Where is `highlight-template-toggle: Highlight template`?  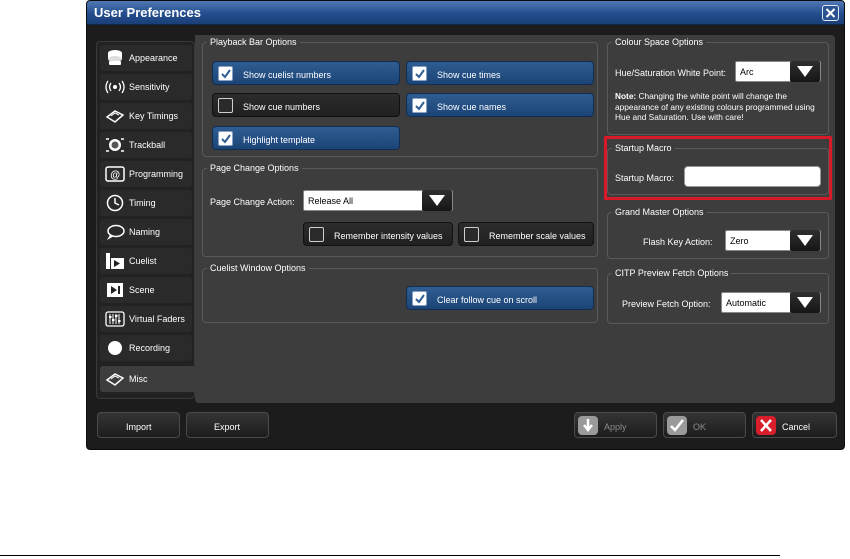
highlight-template-toggle: Highlight template is located at coordinates (306, 138).